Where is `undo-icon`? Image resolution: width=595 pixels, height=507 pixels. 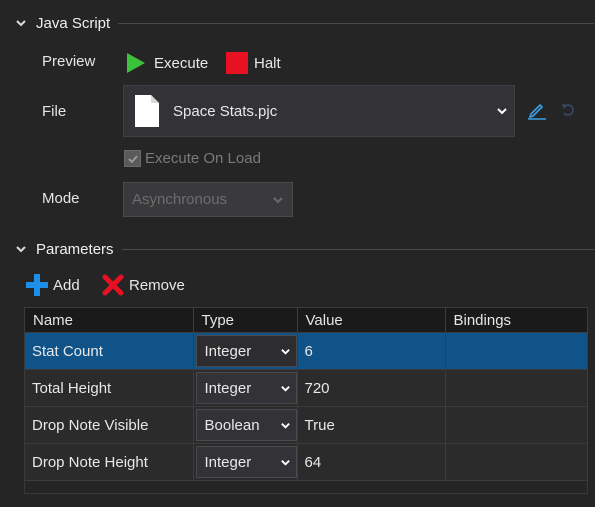 undo-icon is located at coordinates (568, 110).